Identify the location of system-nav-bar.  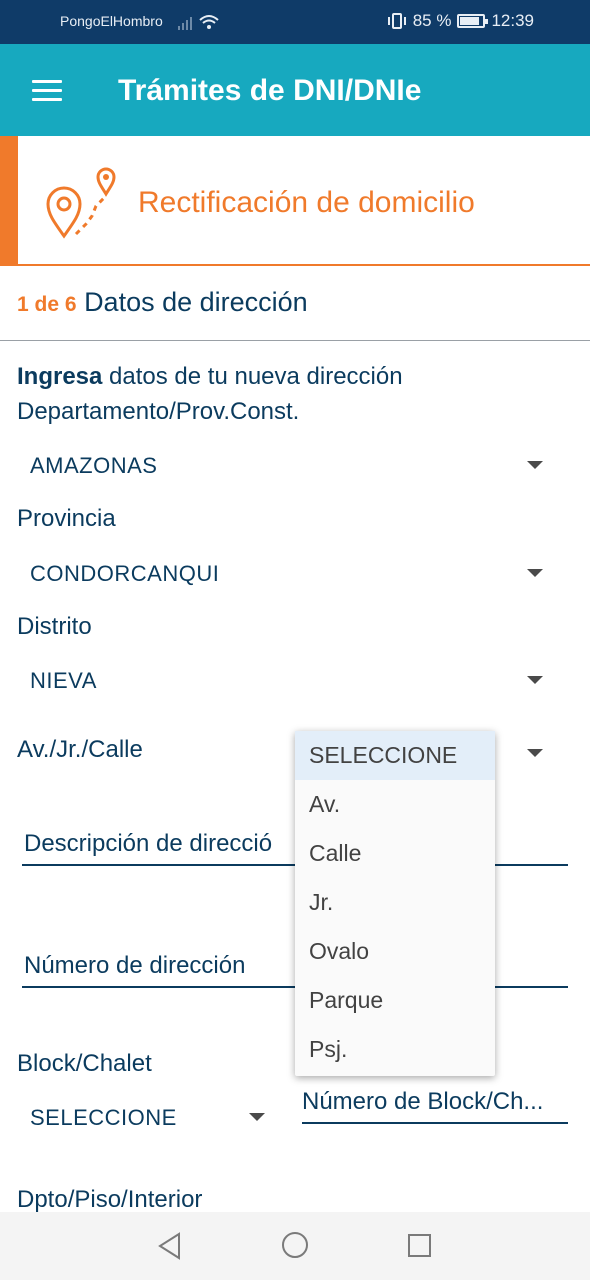
(295, 1246).